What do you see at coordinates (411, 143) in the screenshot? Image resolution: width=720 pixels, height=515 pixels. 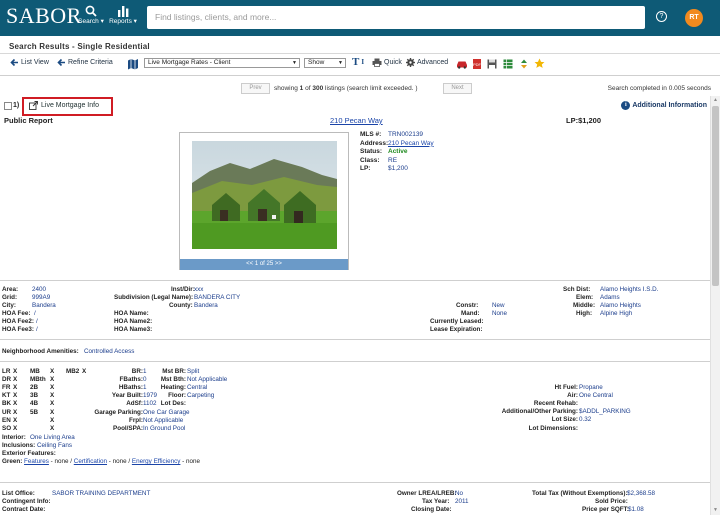 I see `fact-address-link: 210 Pecan Way` at bounding box center [411, 143].